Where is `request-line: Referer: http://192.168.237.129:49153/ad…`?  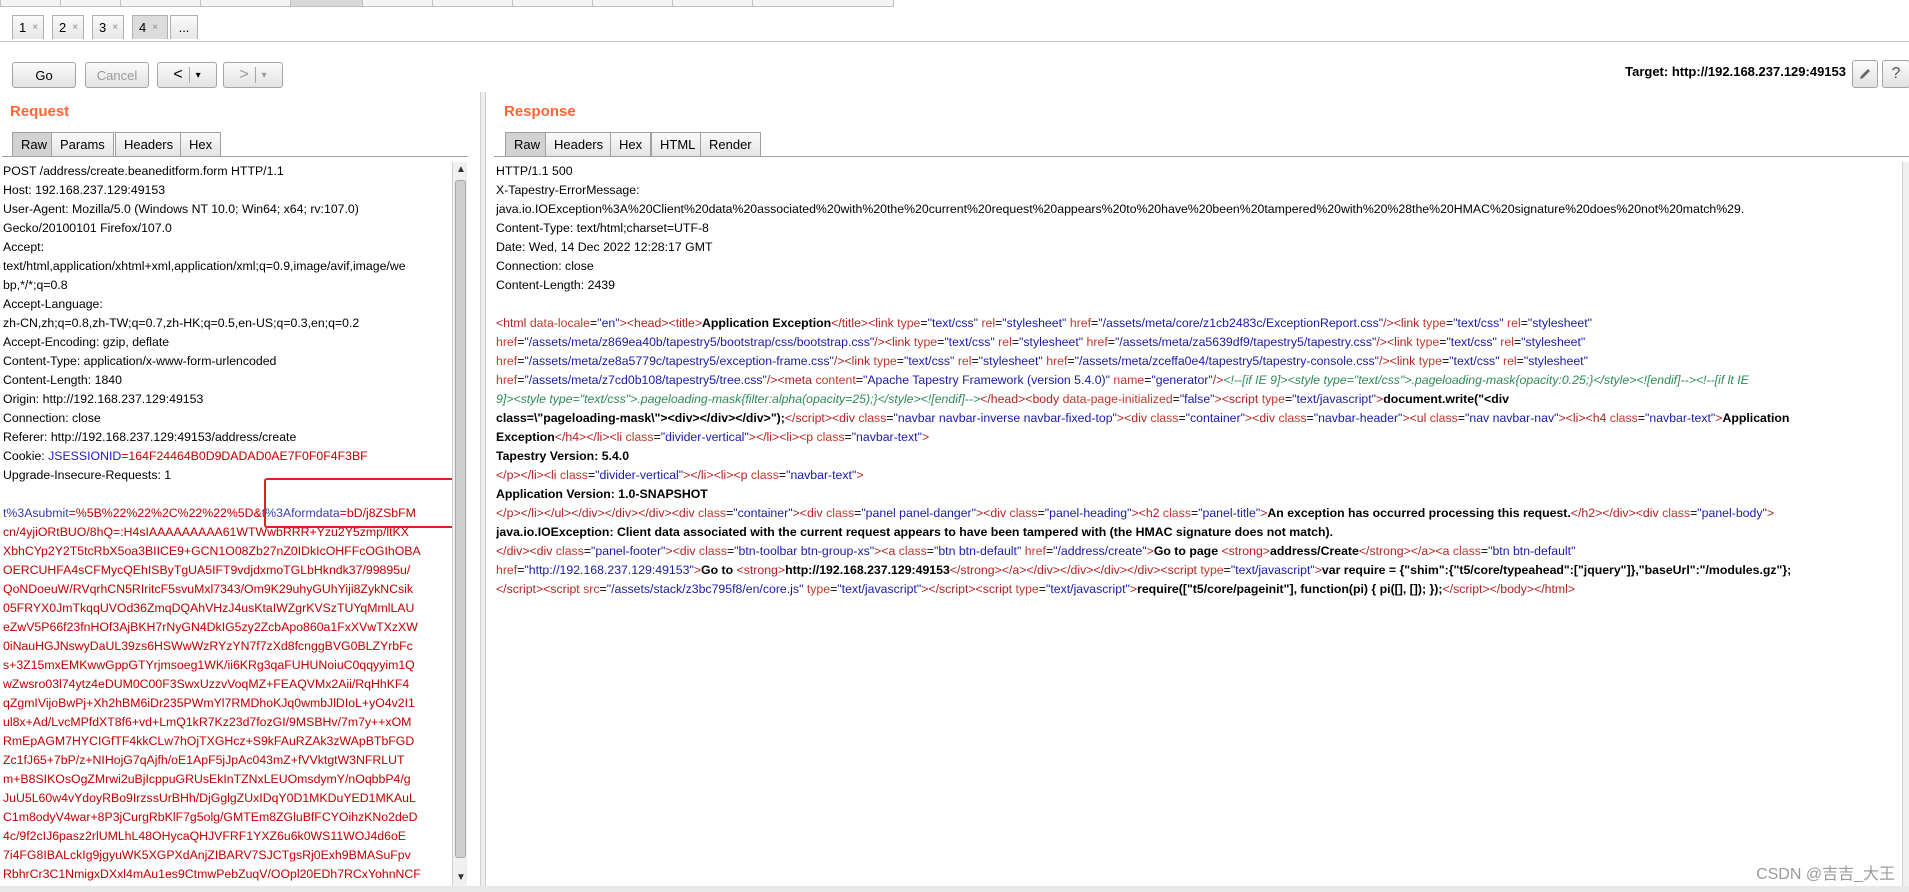 request-line: Referer: http://192.168.237.129:49153/ad… is located at coordinates (150, 437).